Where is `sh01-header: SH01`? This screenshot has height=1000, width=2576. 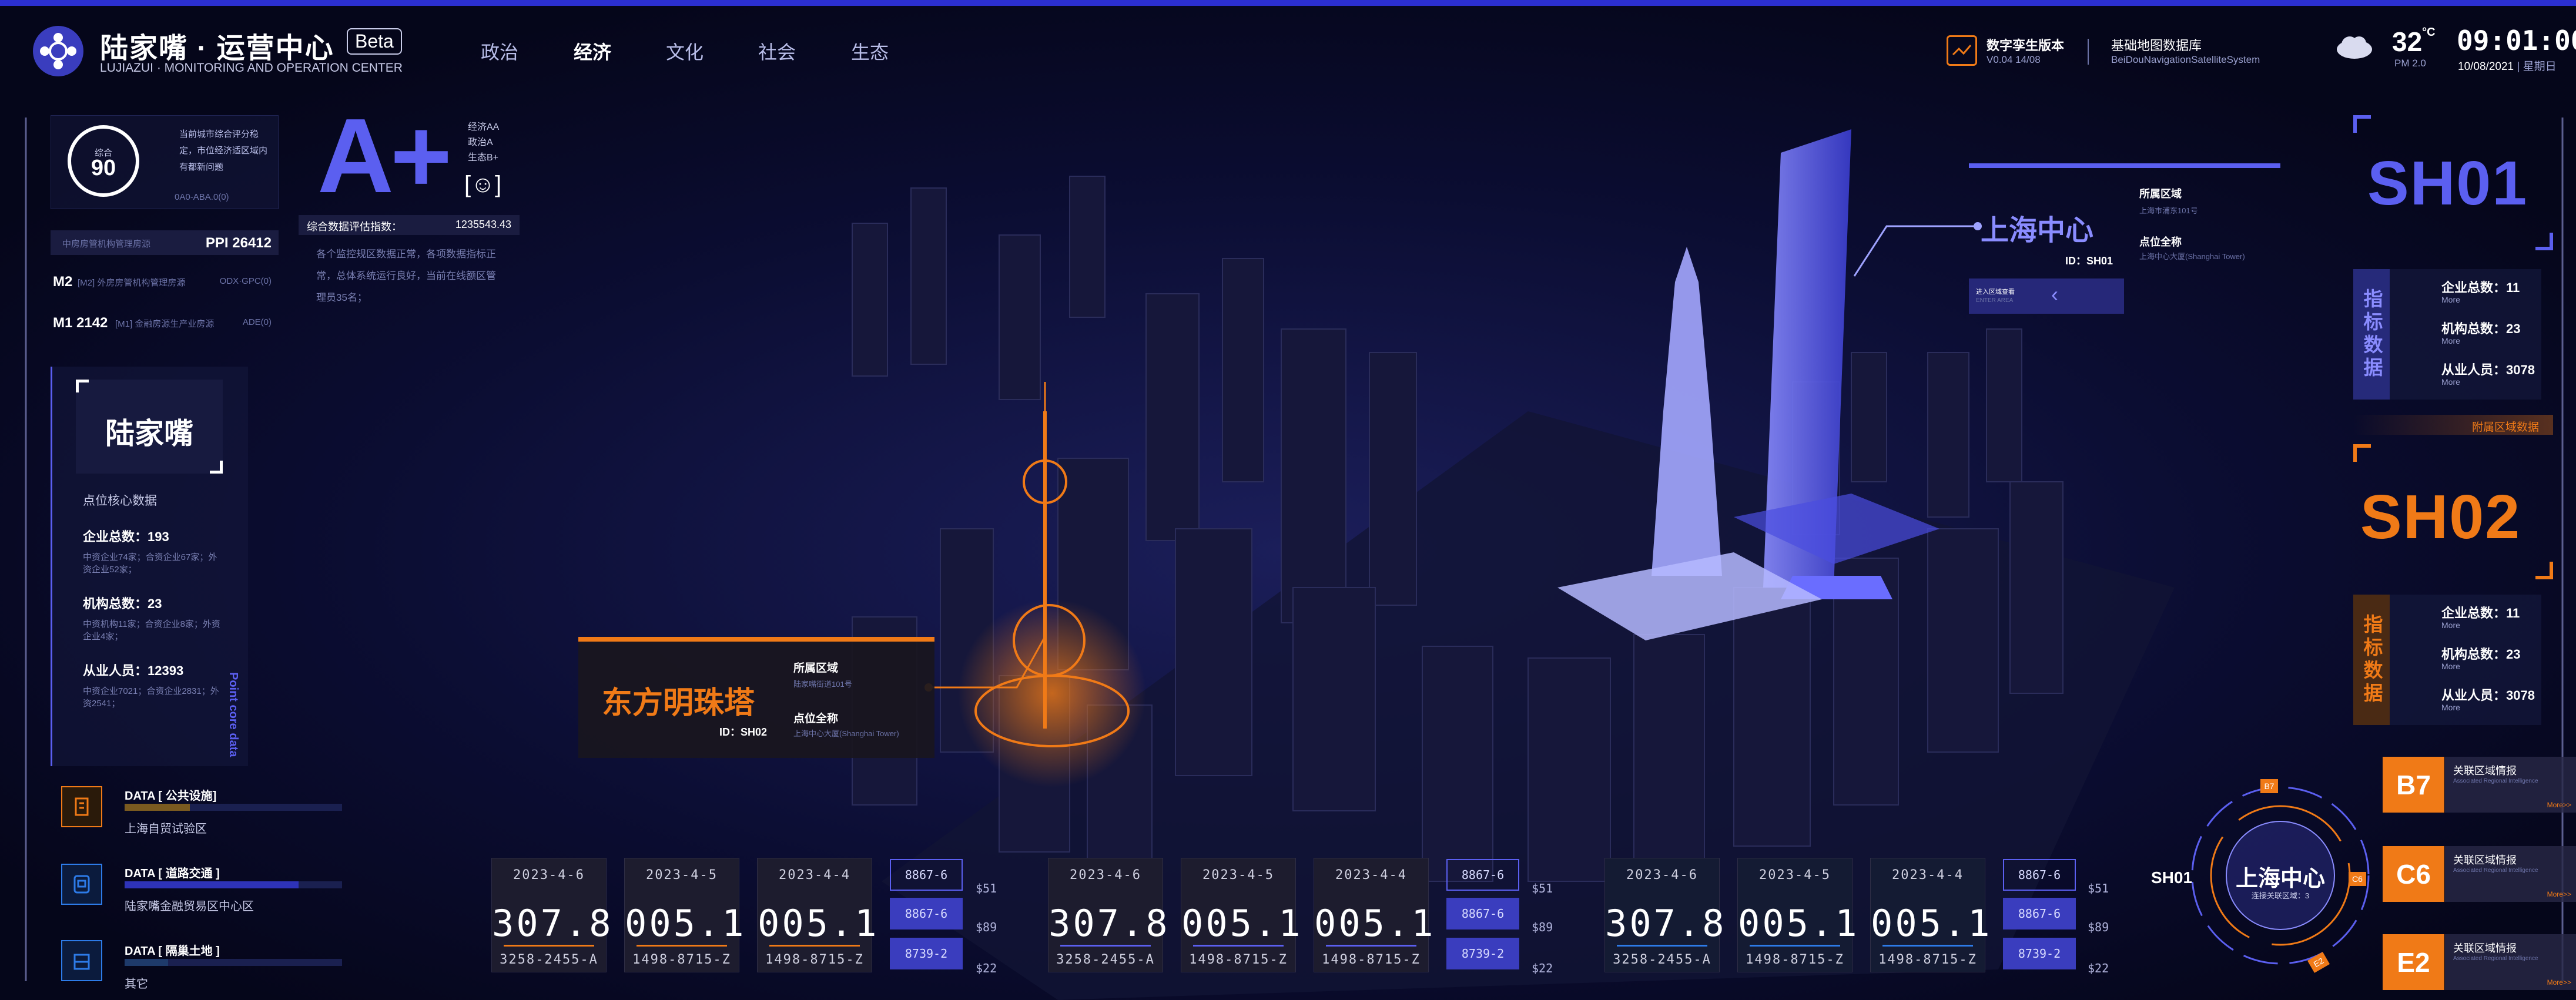 sh01-header: SH01 is located at coordinates (2453, 182).